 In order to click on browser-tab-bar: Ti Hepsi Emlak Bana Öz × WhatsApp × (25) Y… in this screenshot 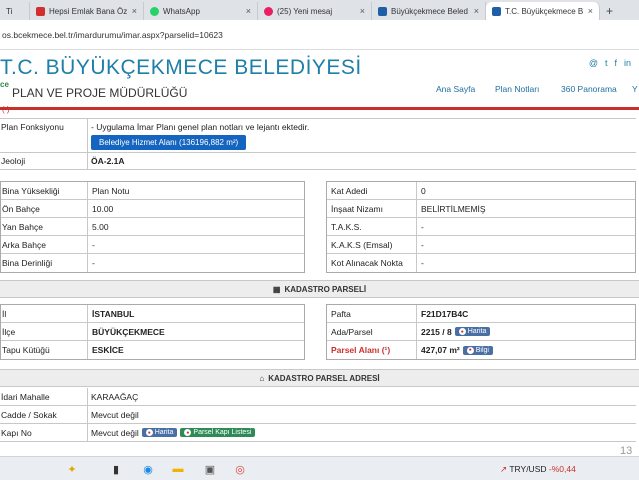, I will do `click(319, 10)`.